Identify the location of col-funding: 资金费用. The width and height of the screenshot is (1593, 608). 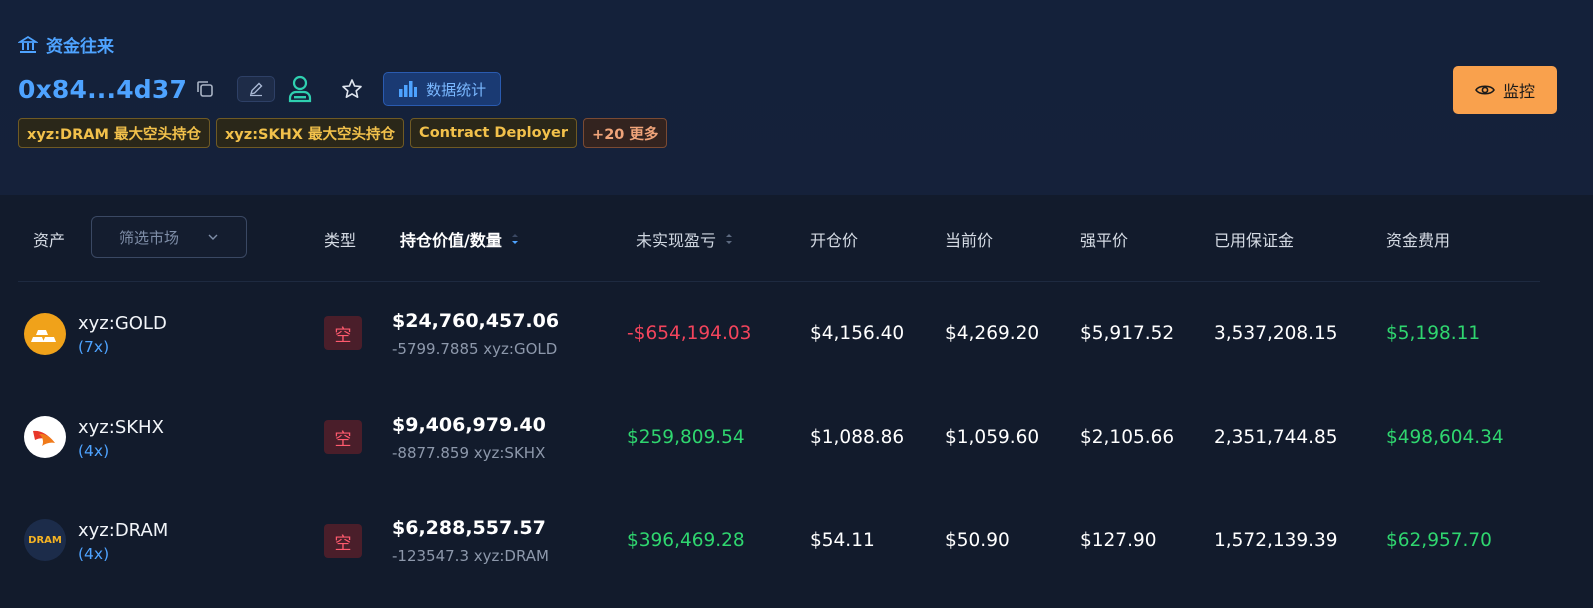
(1418, 240).